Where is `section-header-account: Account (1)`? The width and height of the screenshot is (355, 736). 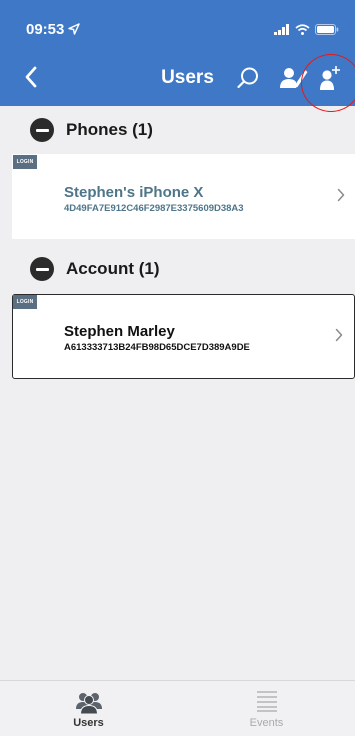
section-header-account: Account (1) is located at coordinates (177, 269).